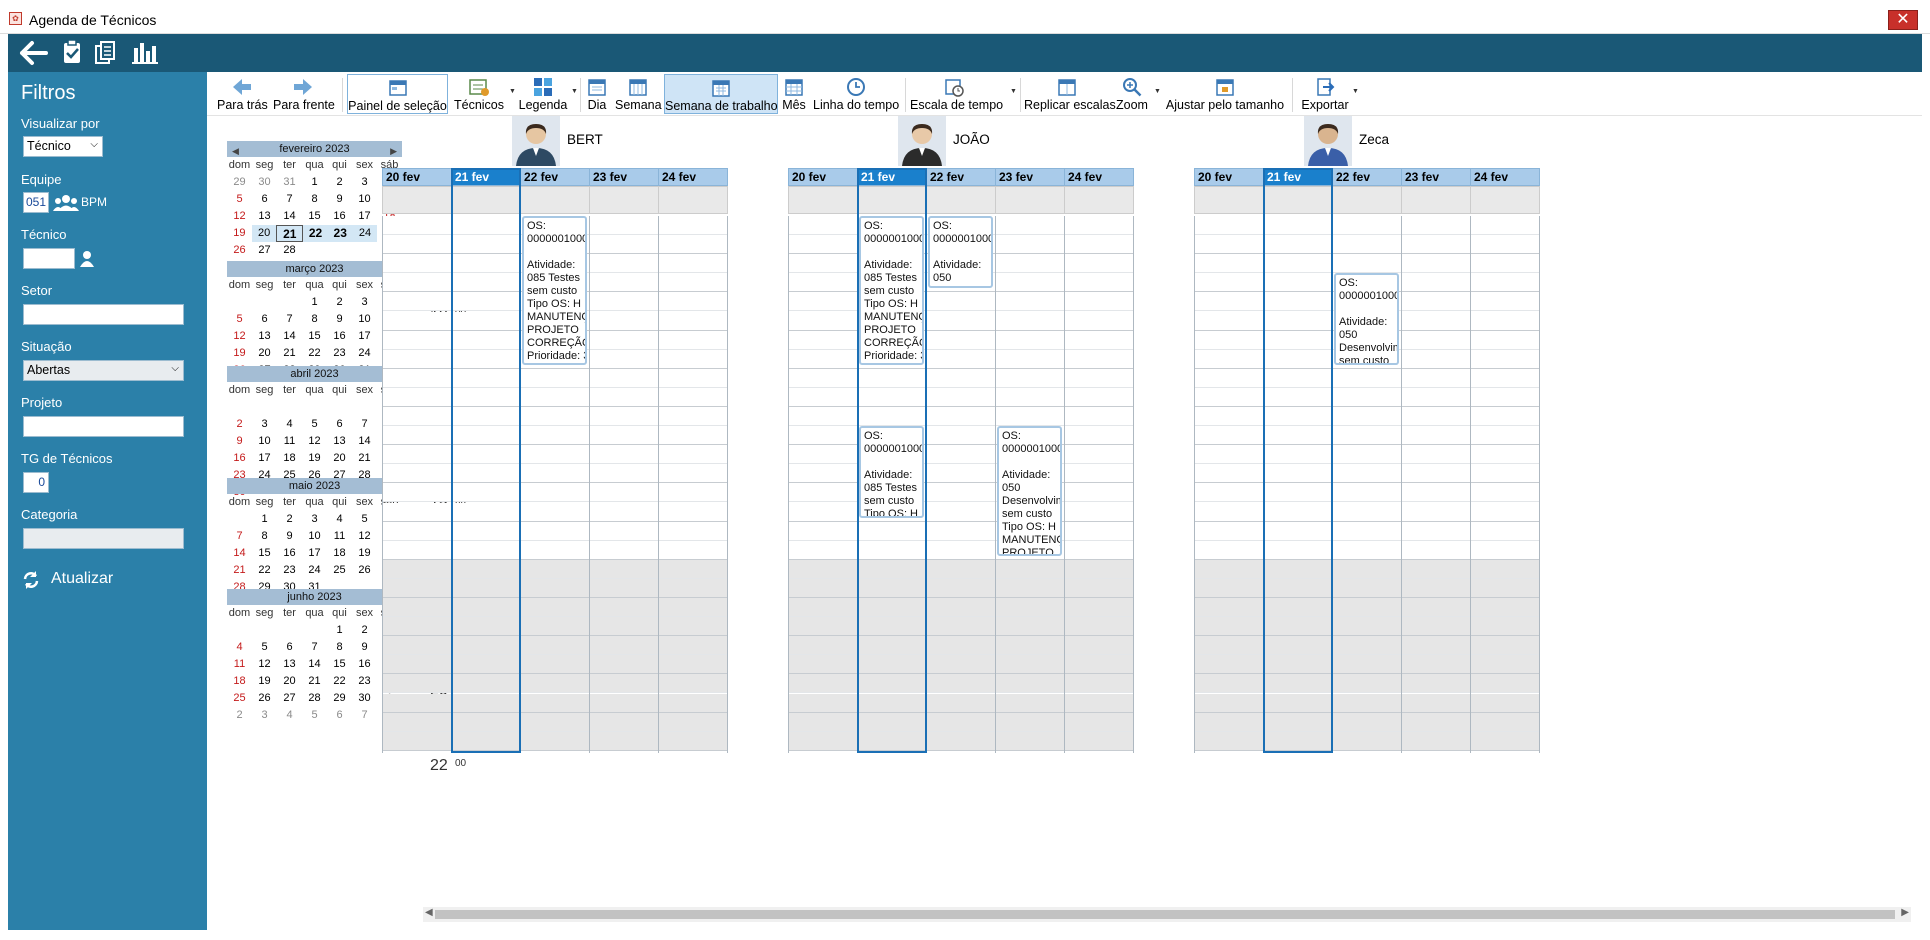 The height and width of the screenshot is (940, 1930). What do you see at coordinates (339, 698) in the screenshot?
I see `calendar-day: 29` at bounding box center [339, 698].